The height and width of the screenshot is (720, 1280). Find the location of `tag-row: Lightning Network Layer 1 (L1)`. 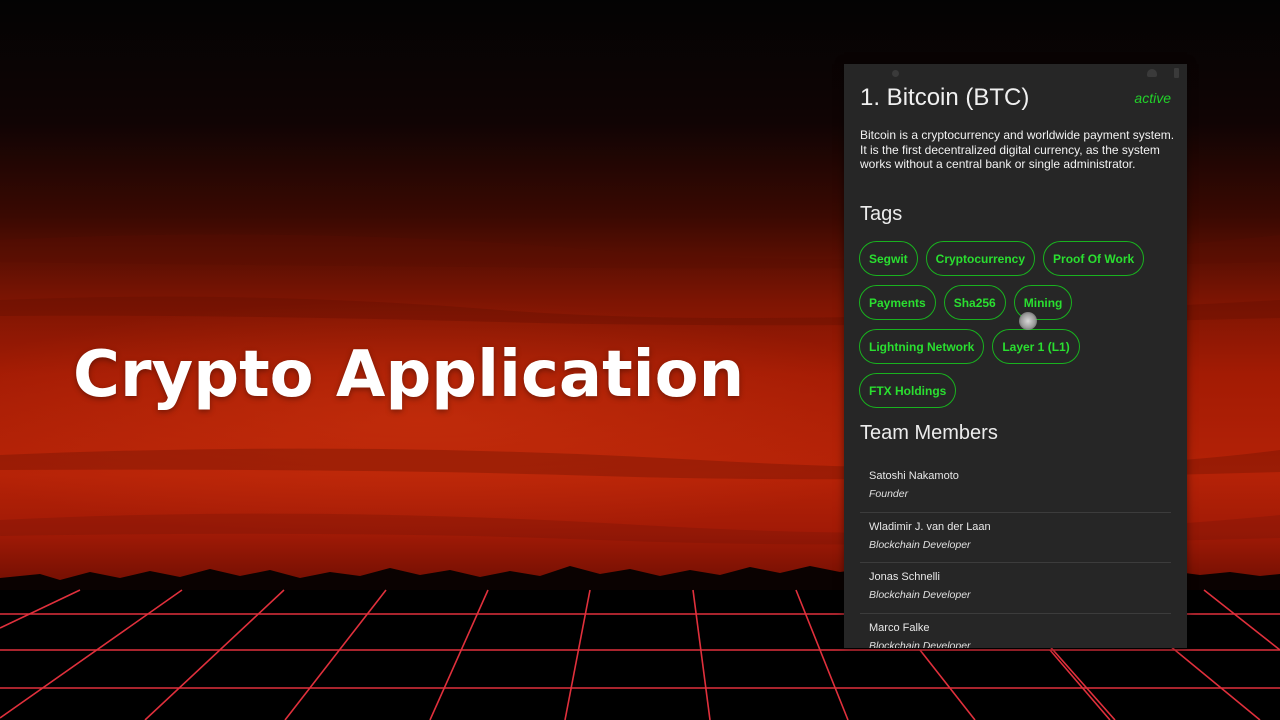

tag-row: Lightning Network Layer 1 (L1) is located at coordinates (1019, 346).